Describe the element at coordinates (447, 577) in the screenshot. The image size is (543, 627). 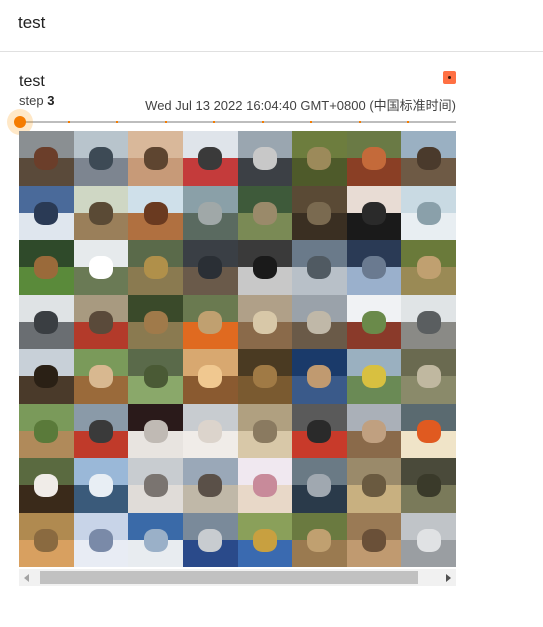
I see `chevron-right-icon` at that location.